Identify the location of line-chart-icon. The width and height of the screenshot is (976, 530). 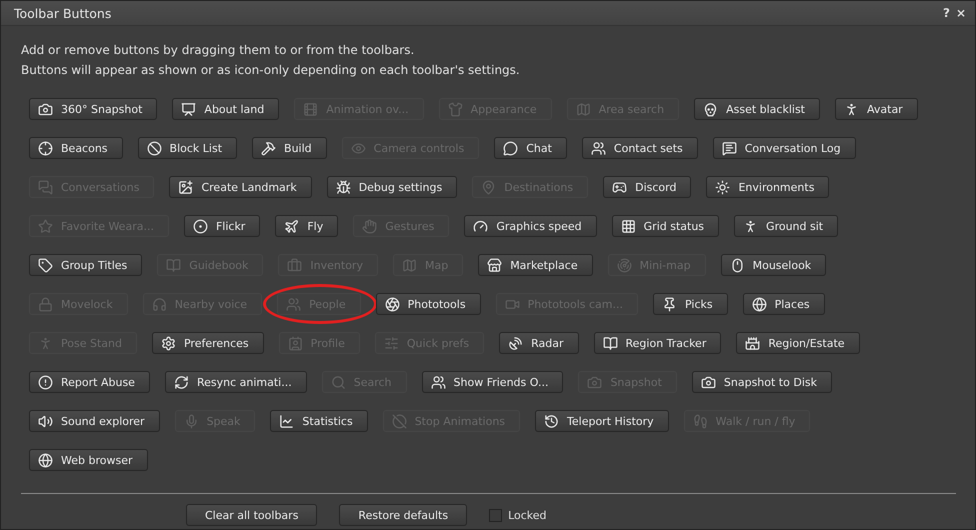
(286, 421).